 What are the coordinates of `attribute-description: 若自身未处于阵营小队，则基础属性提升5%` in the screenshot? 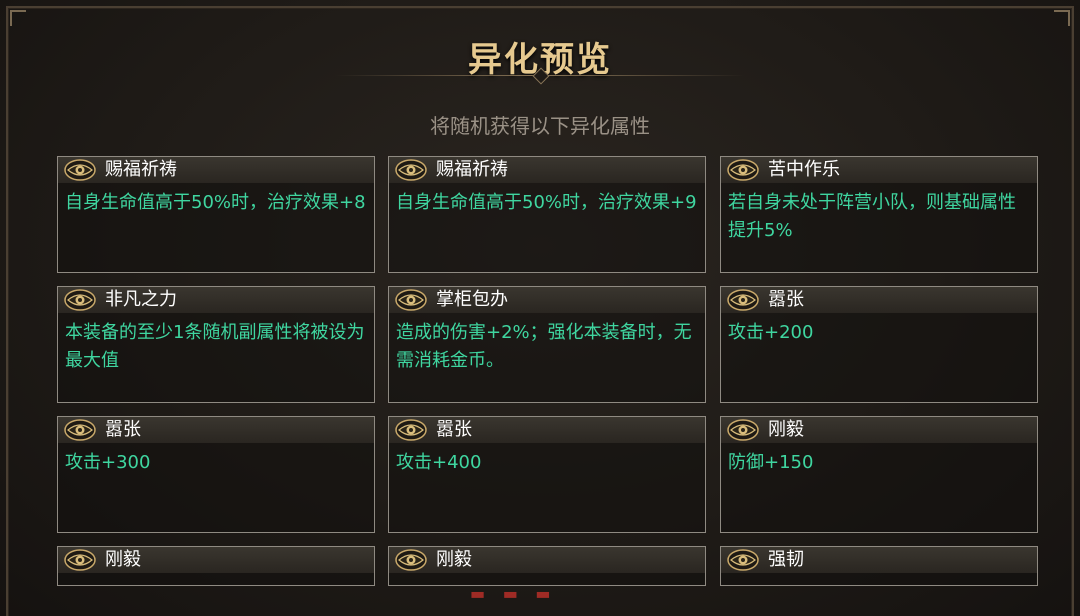 It's located at (872, 216).